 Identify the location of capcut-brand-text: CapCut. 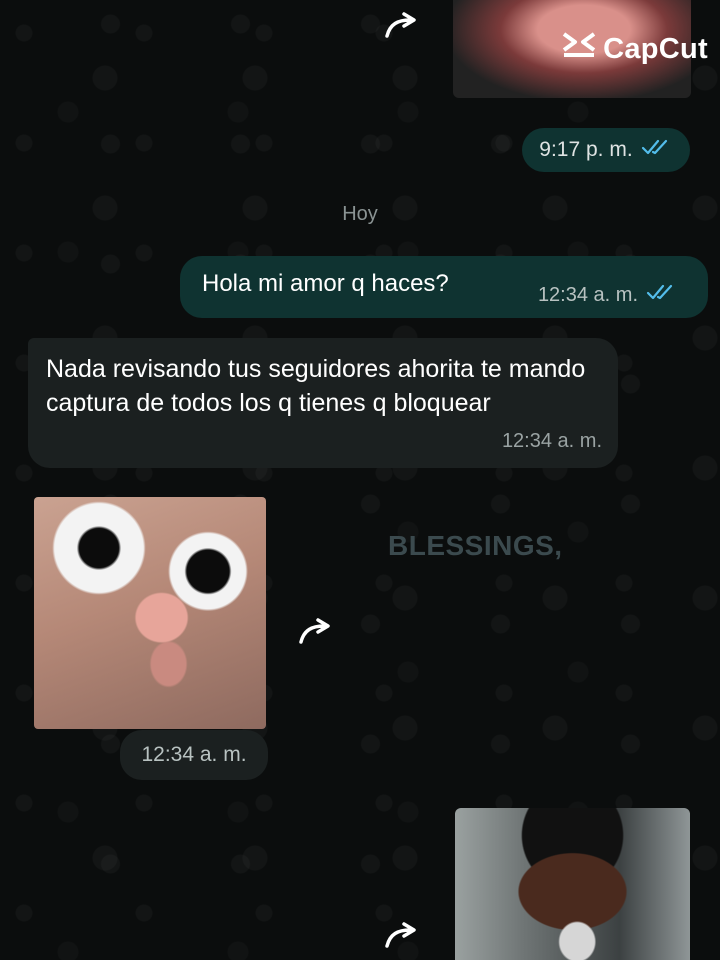
(655, 48).